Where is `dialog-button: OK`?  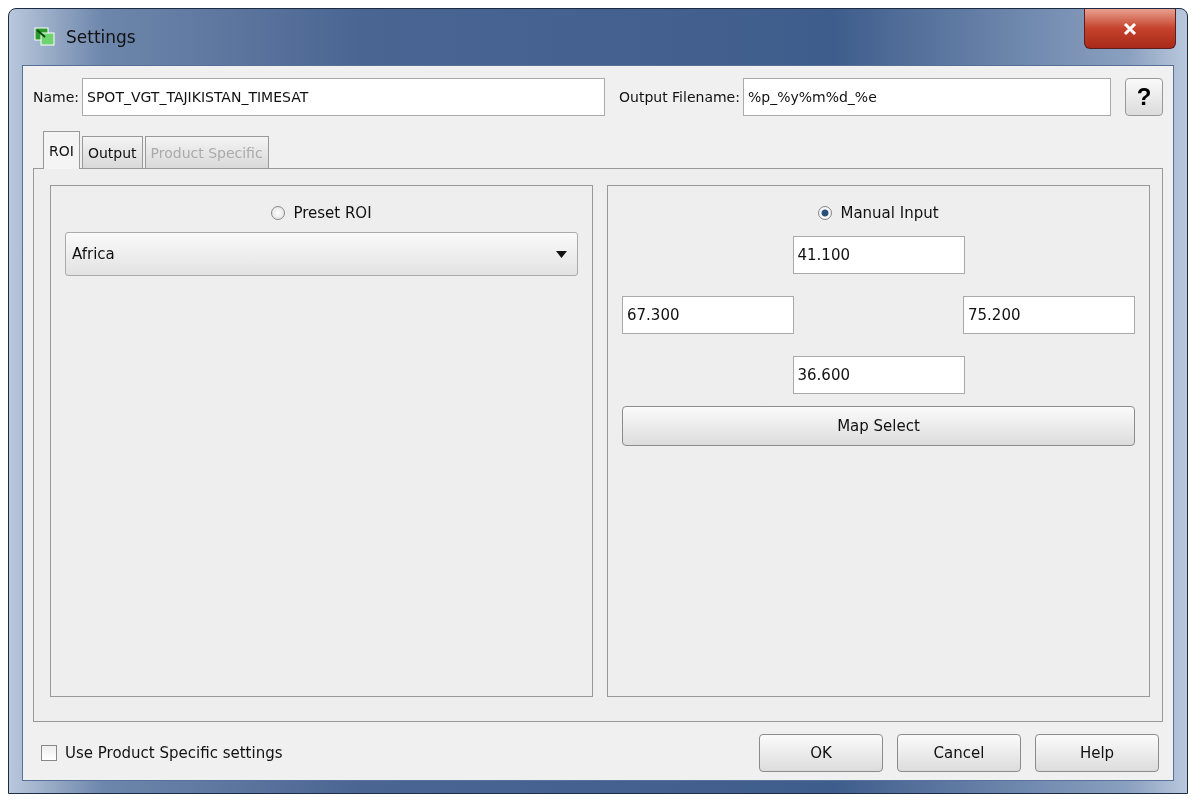 dialog-button: OK is located at coordinates (821, 753).